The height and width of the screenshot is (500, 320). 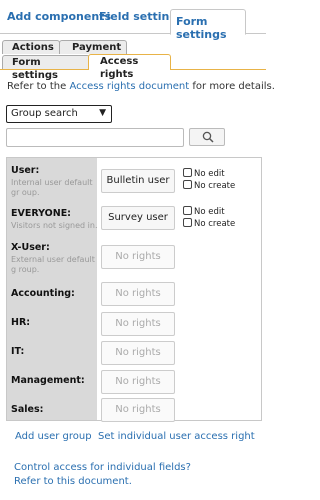 I want to click on add-user-group-link: Add user group, so click(x=53, y=436).